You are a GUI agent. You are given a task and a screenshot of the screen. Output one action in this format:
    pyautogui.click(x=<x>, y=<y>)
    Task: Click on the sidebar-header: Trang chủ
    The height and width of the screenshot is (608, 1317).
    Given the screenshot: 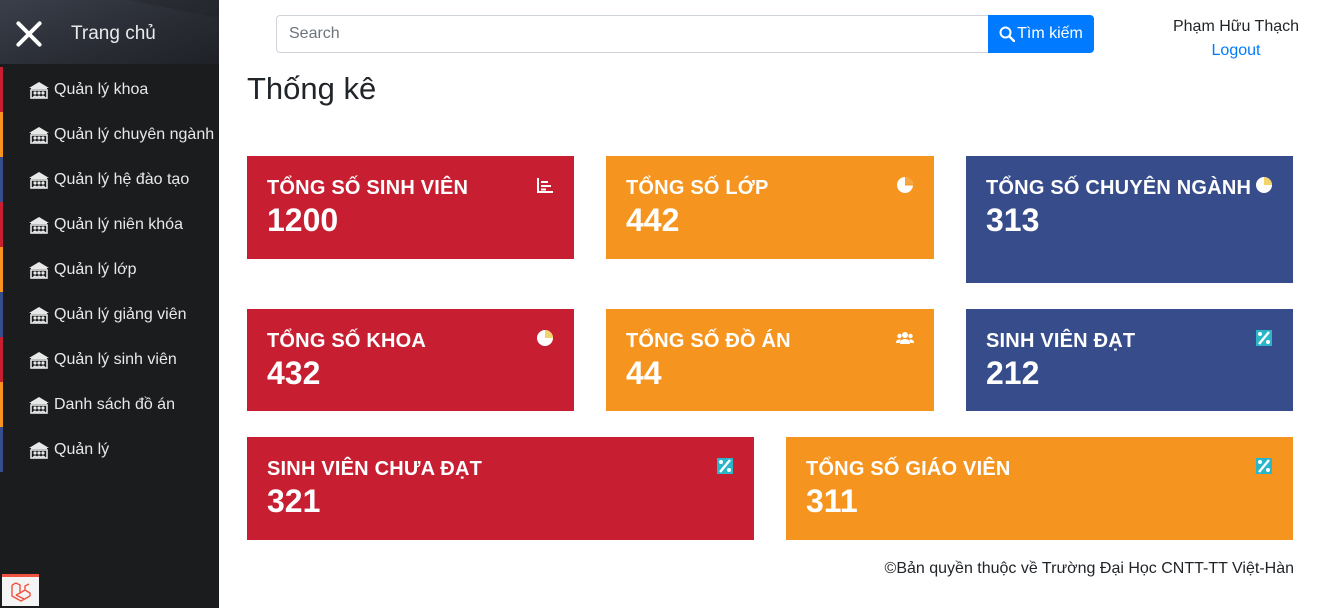 What is the action you would take?
    pyautogui.click(x=109, y=32)
    